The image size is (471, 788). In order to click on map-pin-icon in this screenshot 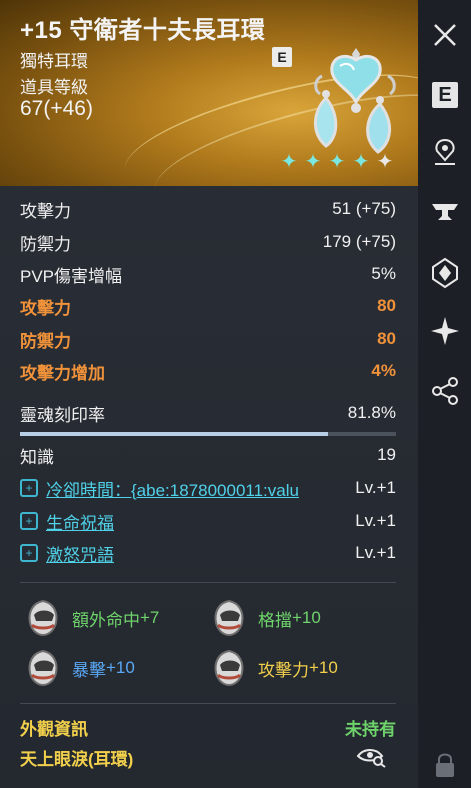, I will do `click(445, 151)`.